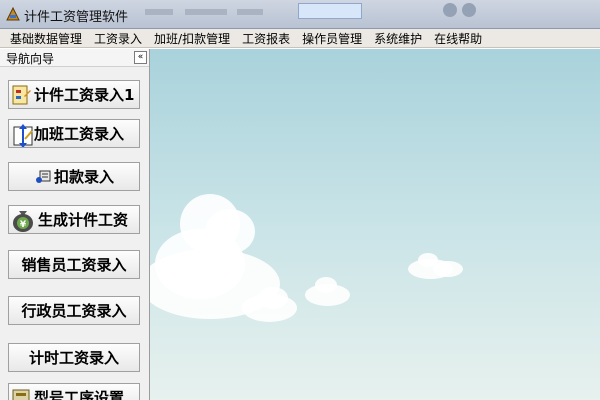 Image resolution: width=600 pixels, height=400 pixels. What do you see at coordinates (21, 135) in the screenshot?
I see `overtime-icon` at bounding box center [21, 135].